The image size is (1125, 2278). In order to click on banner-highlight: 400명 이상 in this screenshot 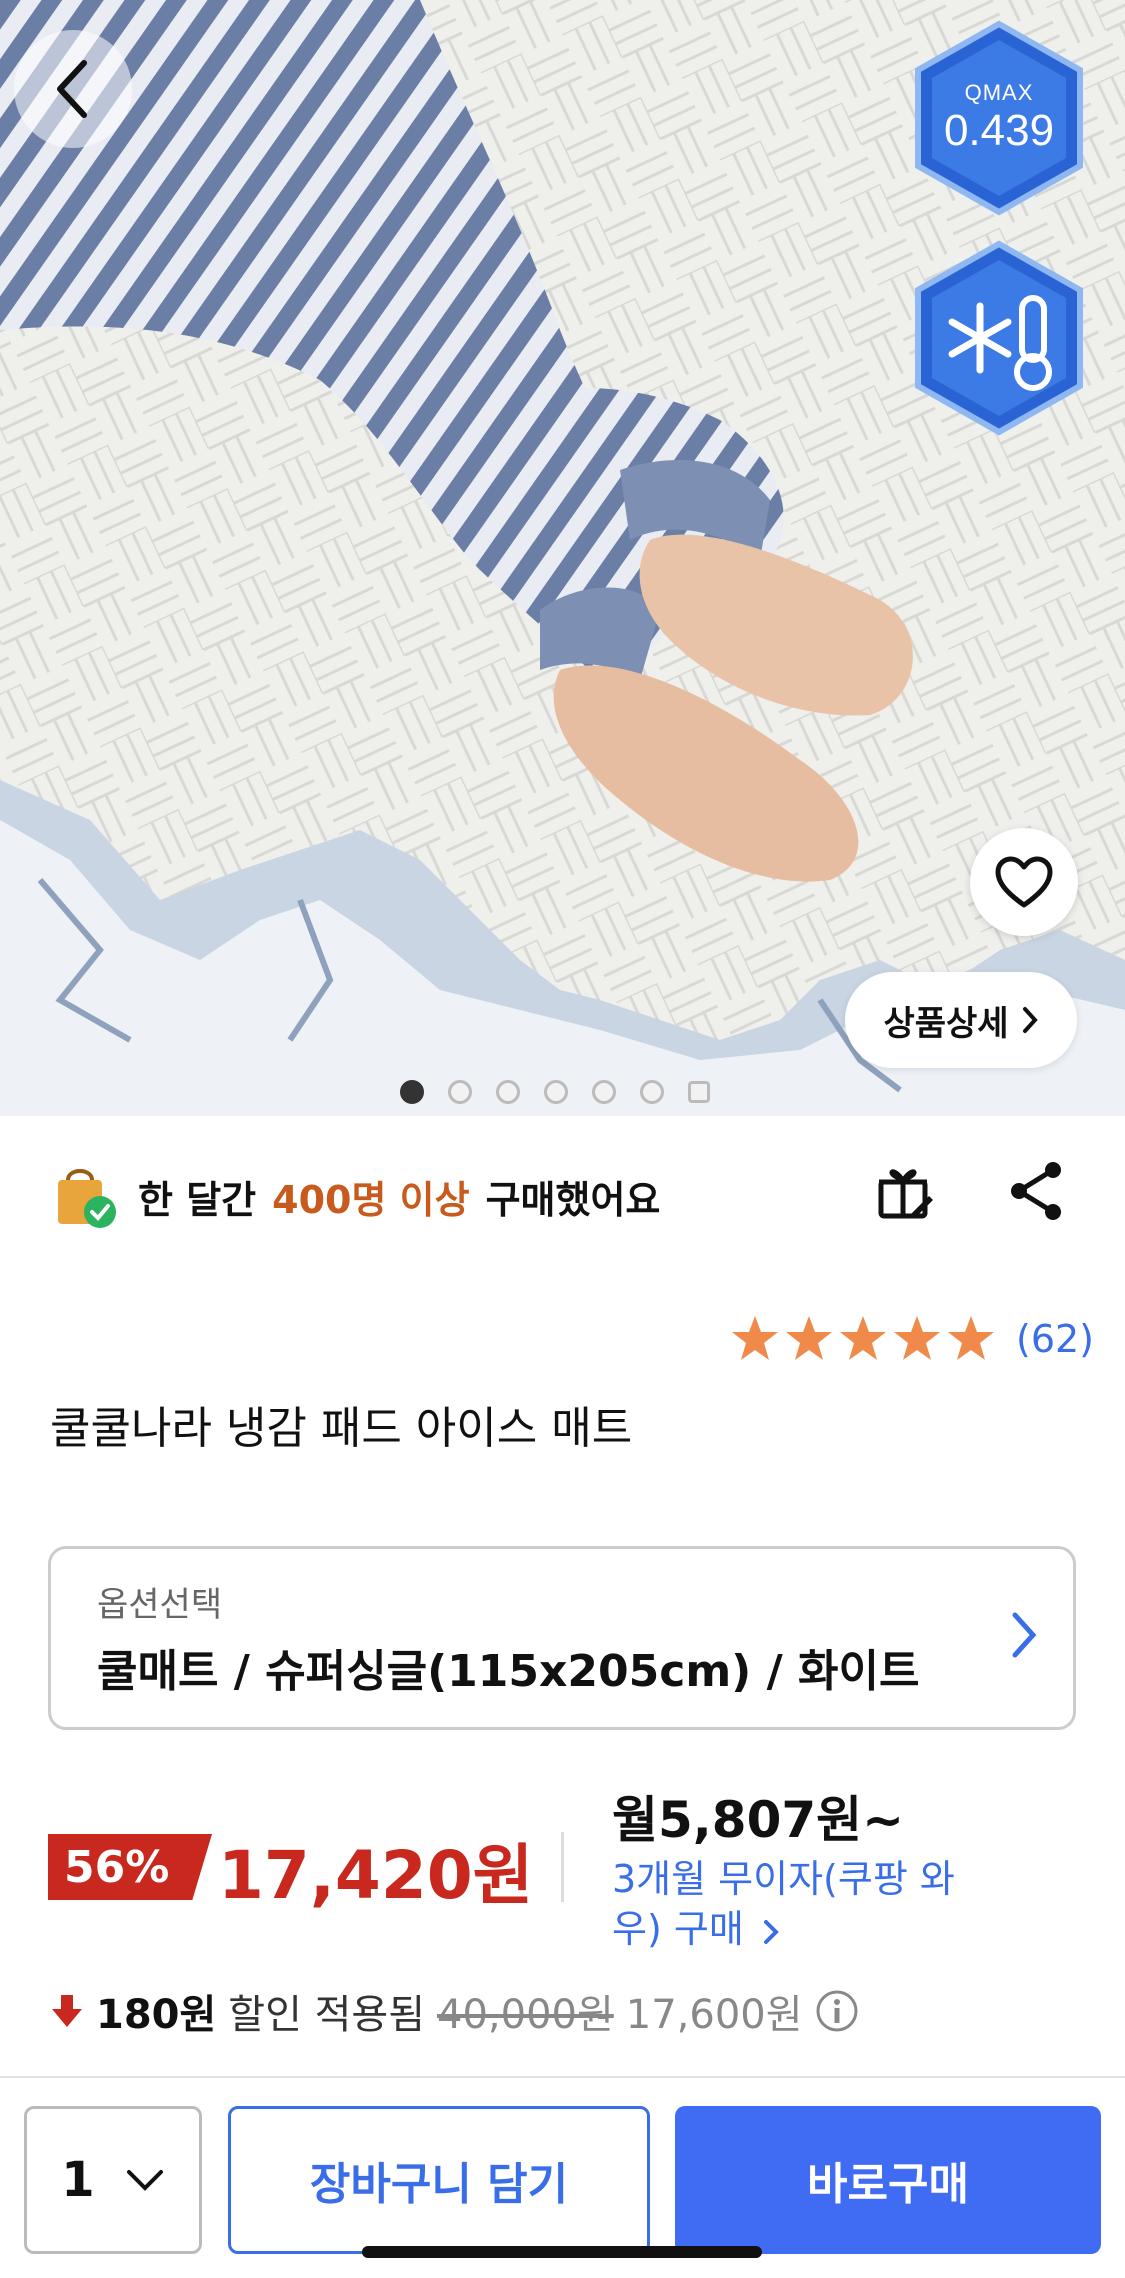, I will do `click(371, 1199)`.